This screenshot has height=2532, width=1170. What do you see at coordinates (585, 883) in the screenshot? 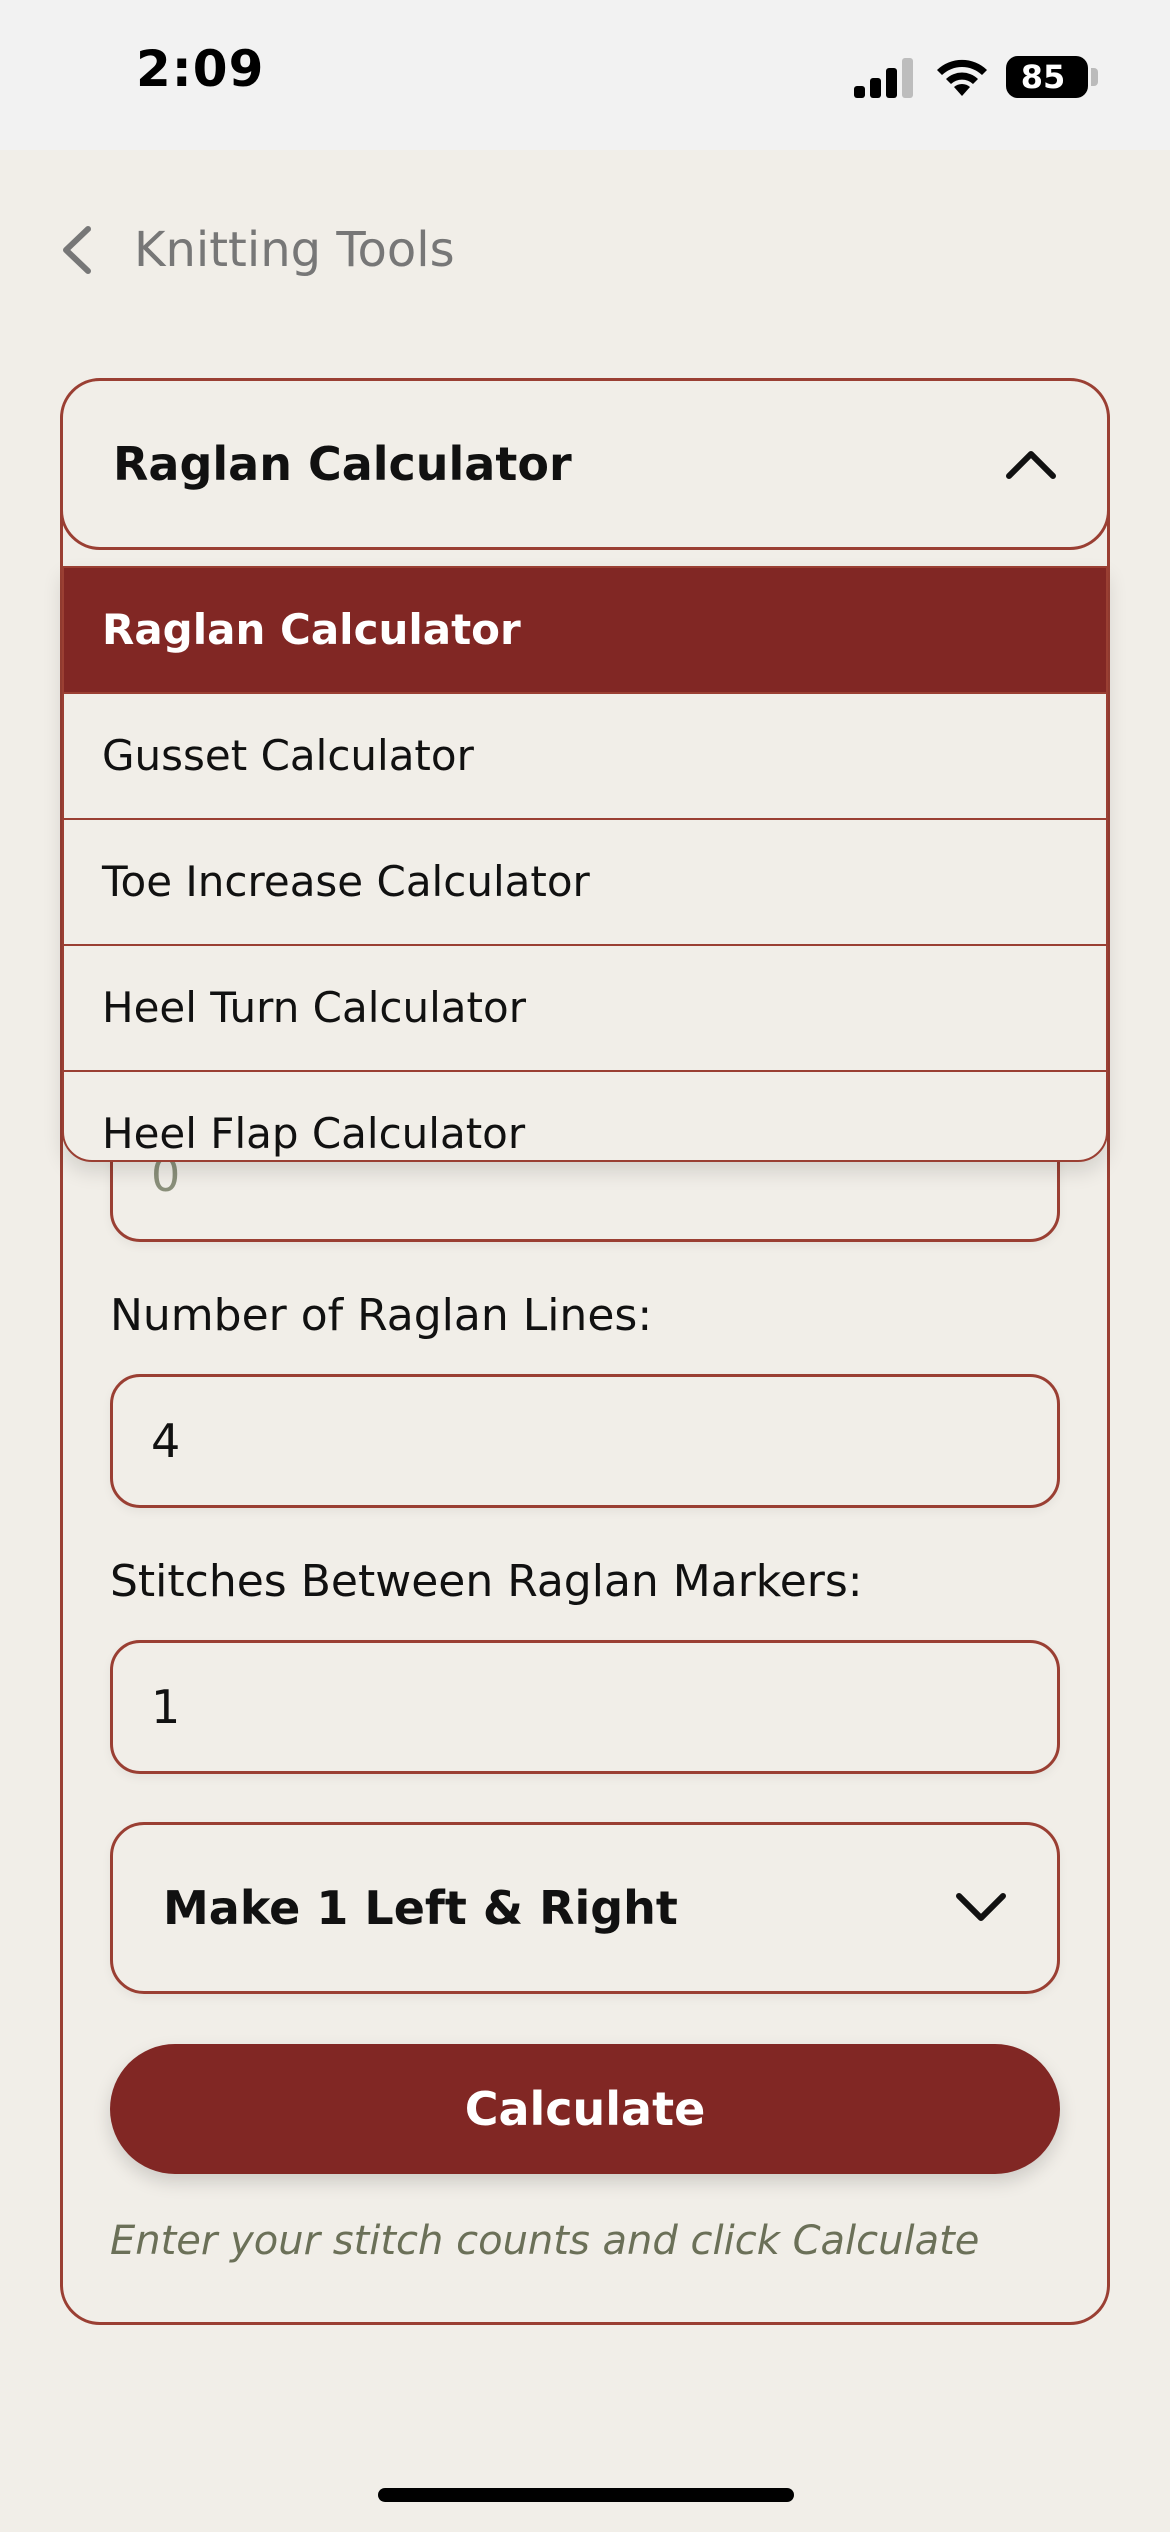
I see `dropdown-option-toe-increase: Toe Increase Calculator` at bounding box center [585, 883].